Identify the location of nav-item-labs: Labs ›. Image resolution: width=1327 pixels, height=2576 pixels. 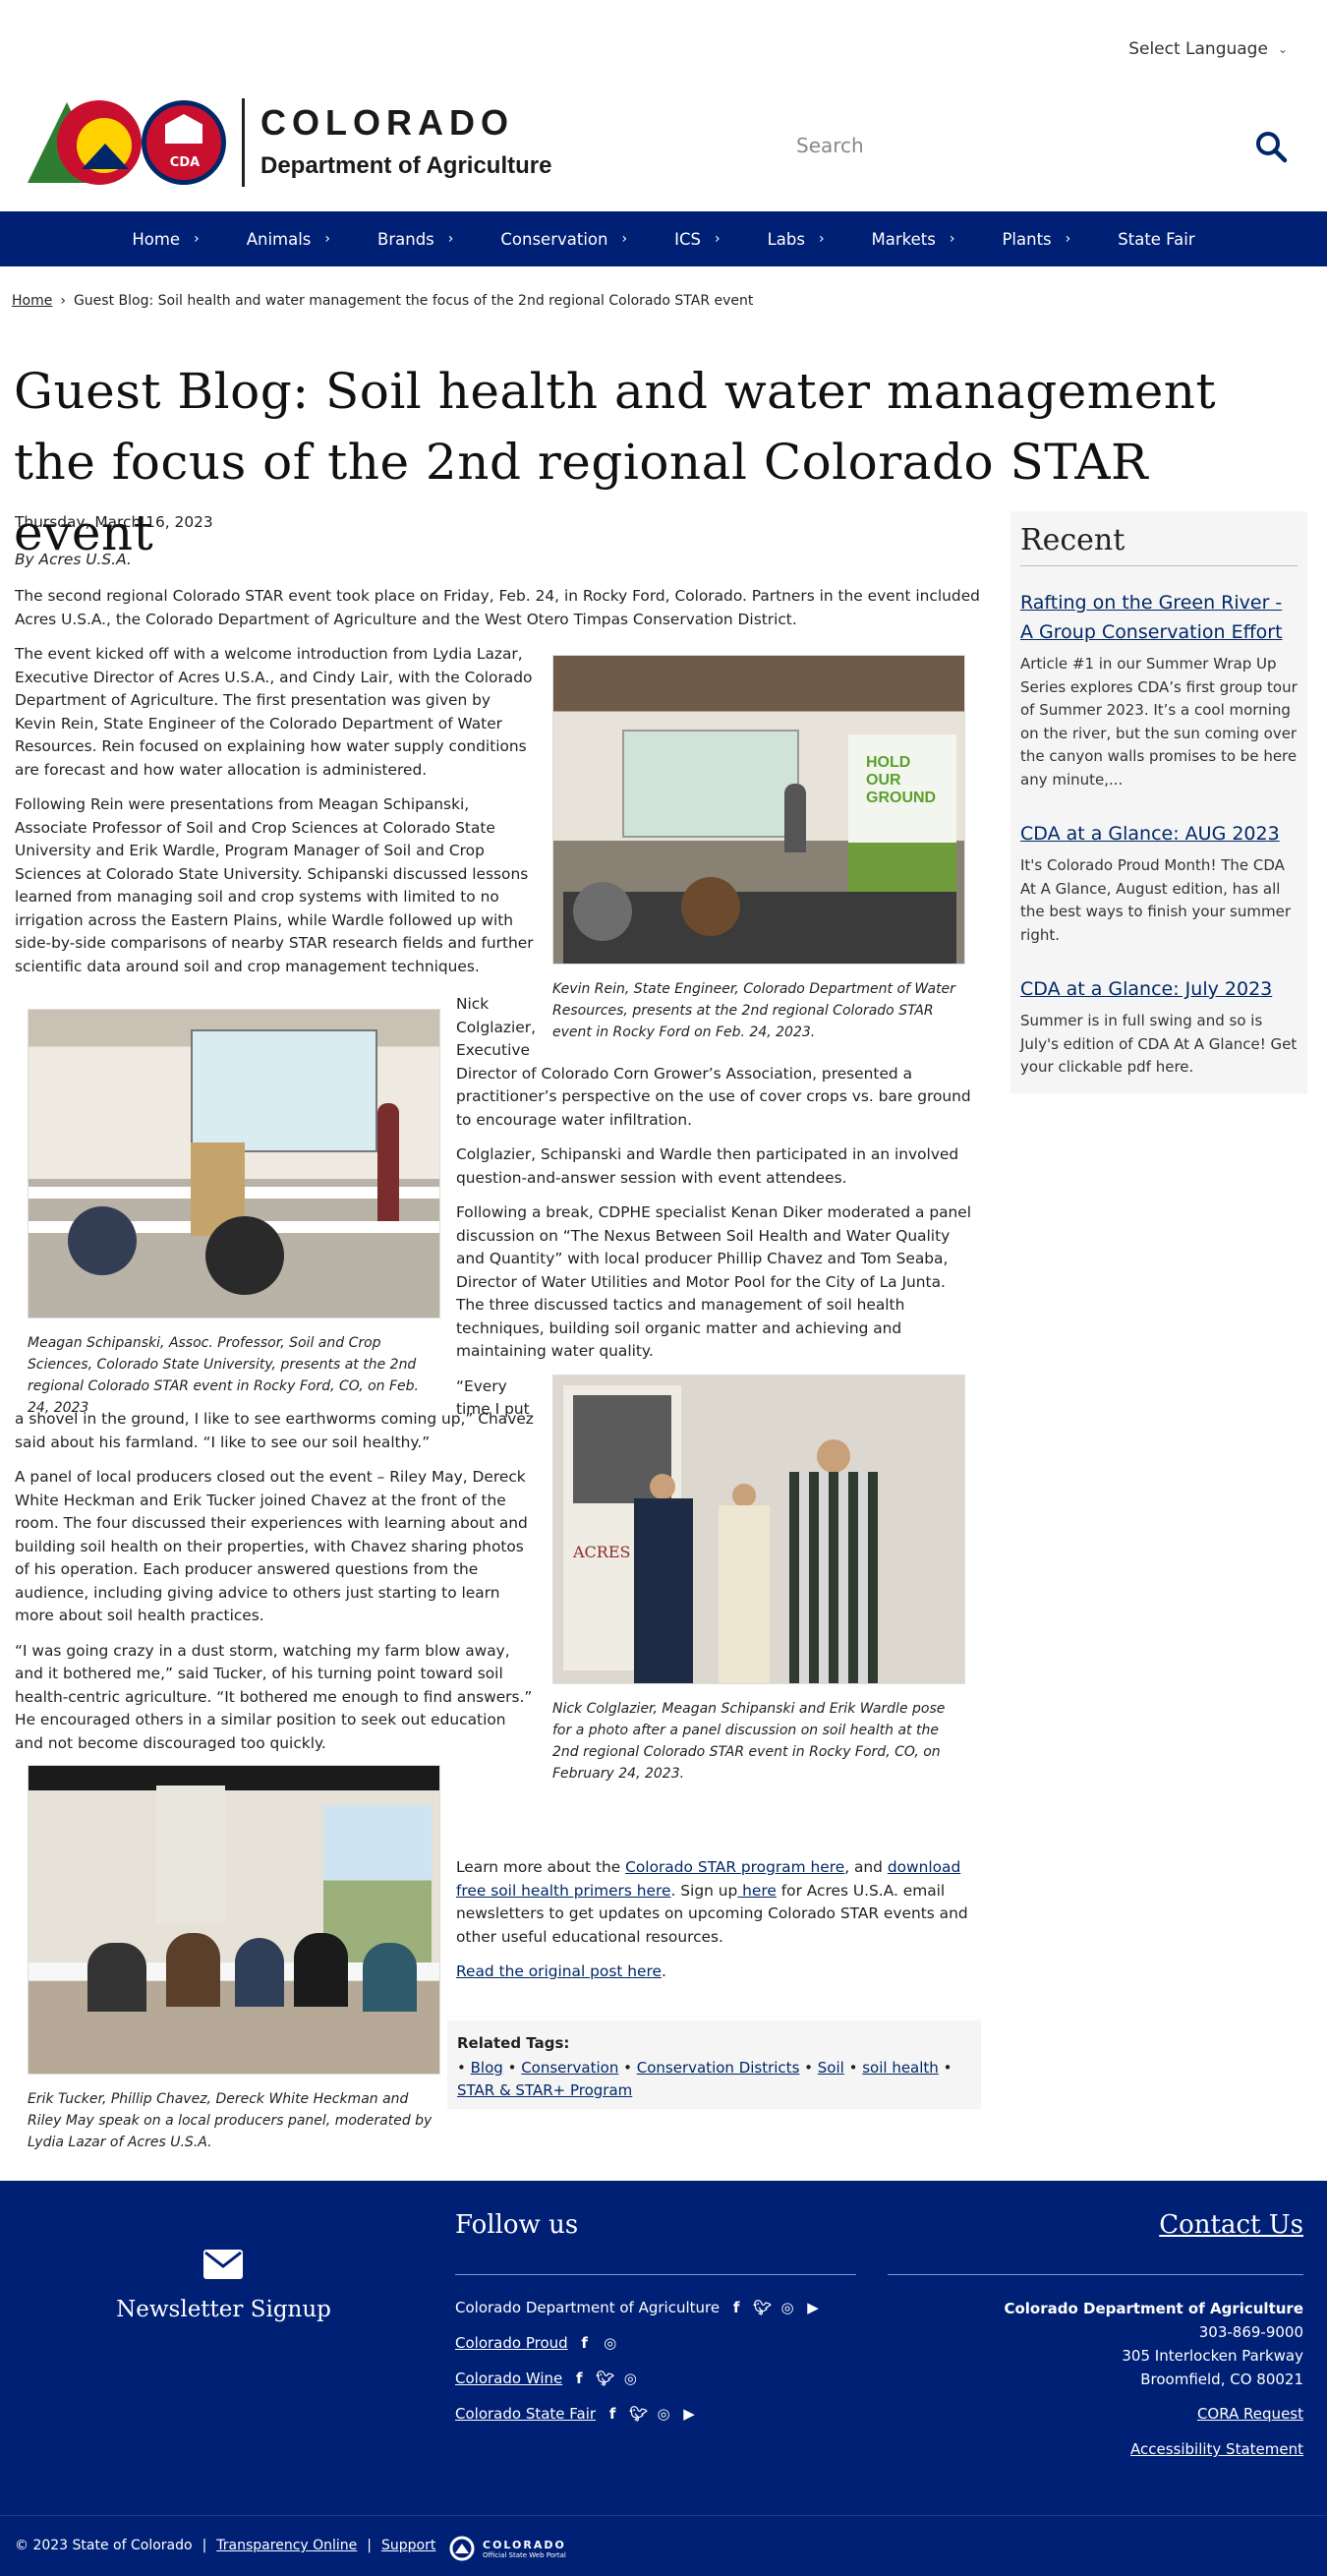
(796, 239).